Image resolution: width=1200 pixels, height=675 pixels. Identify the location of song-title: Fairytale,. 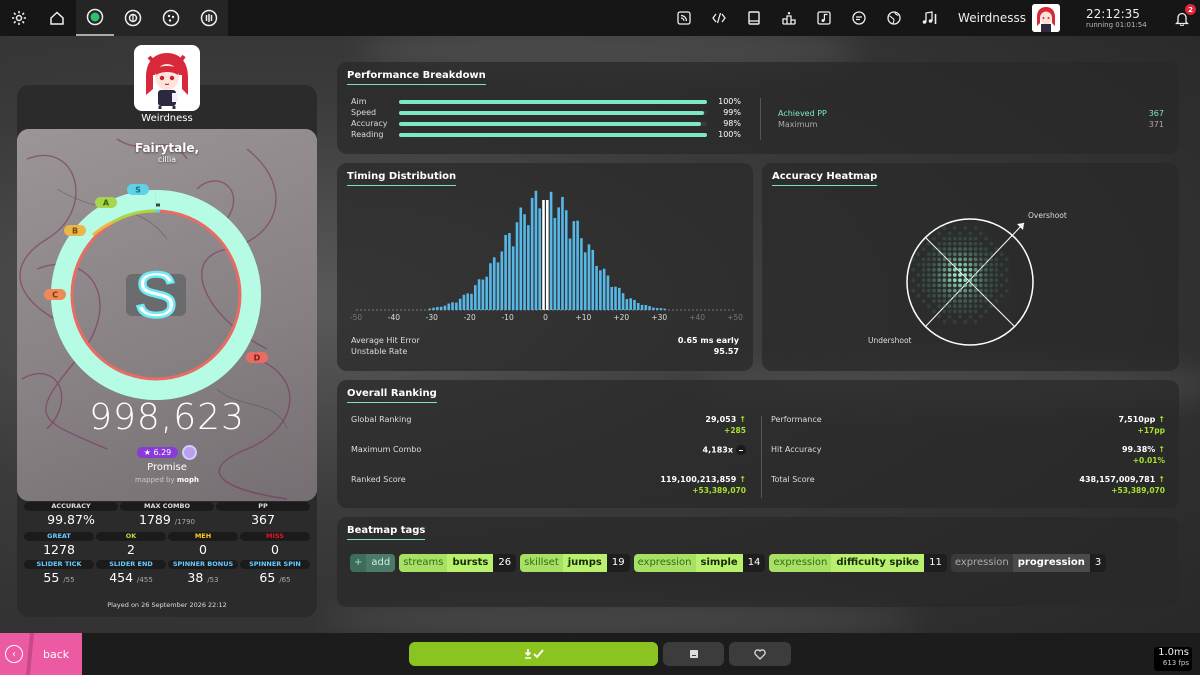
(167, 148).